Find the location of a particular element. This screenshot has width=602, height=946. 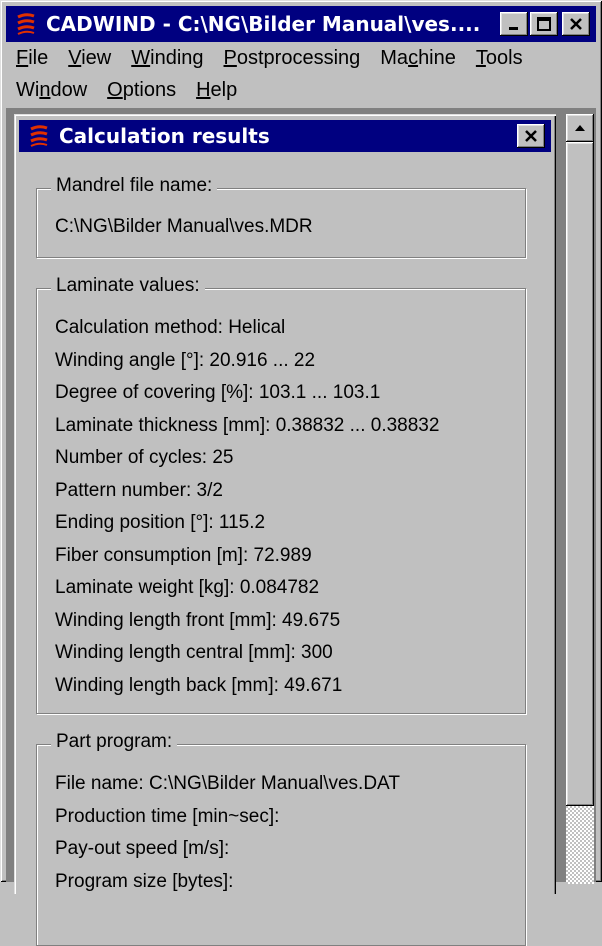

laminate-legend: Laminate values: is located at coordinates (128, 286).